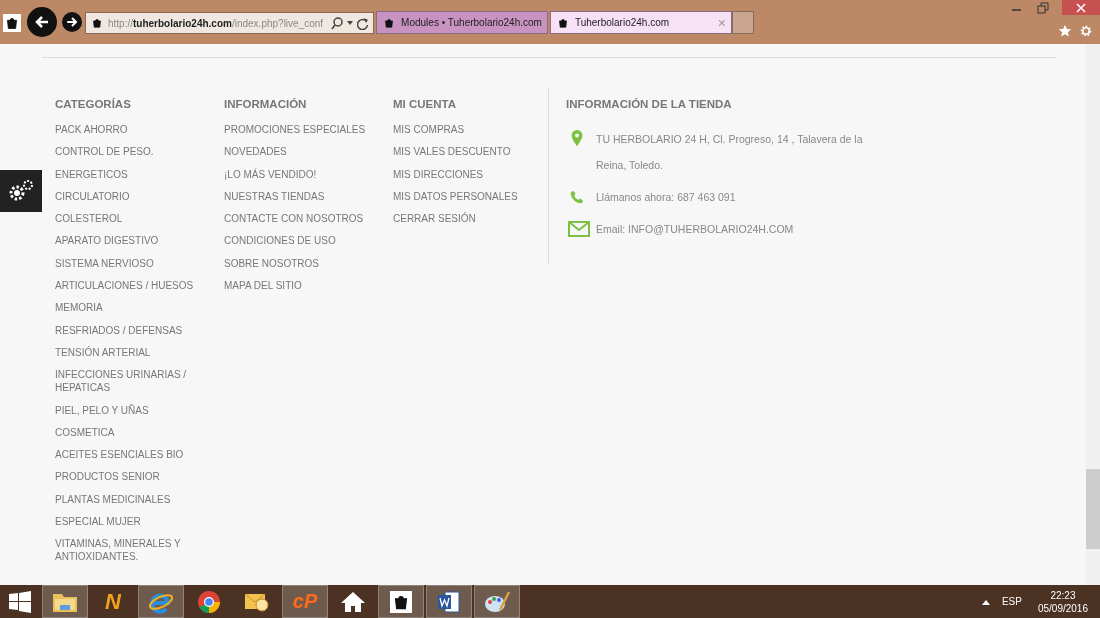 The height and width of the screenshot is (618, 1100). I want to click on circle-logo-icon, so click(209, 601).